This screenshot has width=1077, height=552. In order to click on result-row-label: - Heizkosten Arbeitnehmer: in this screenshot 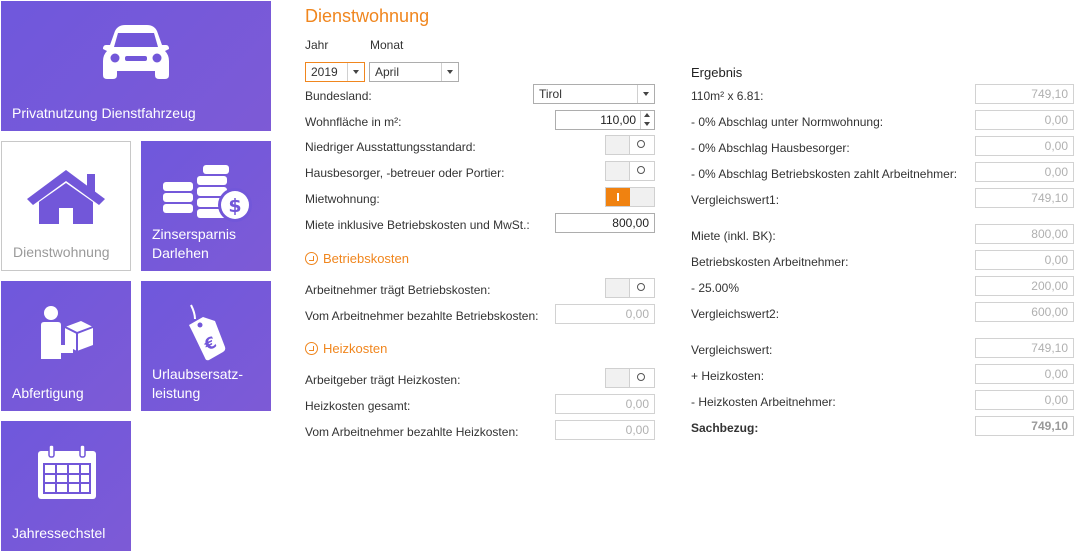, I will do `click(763, 402)`.